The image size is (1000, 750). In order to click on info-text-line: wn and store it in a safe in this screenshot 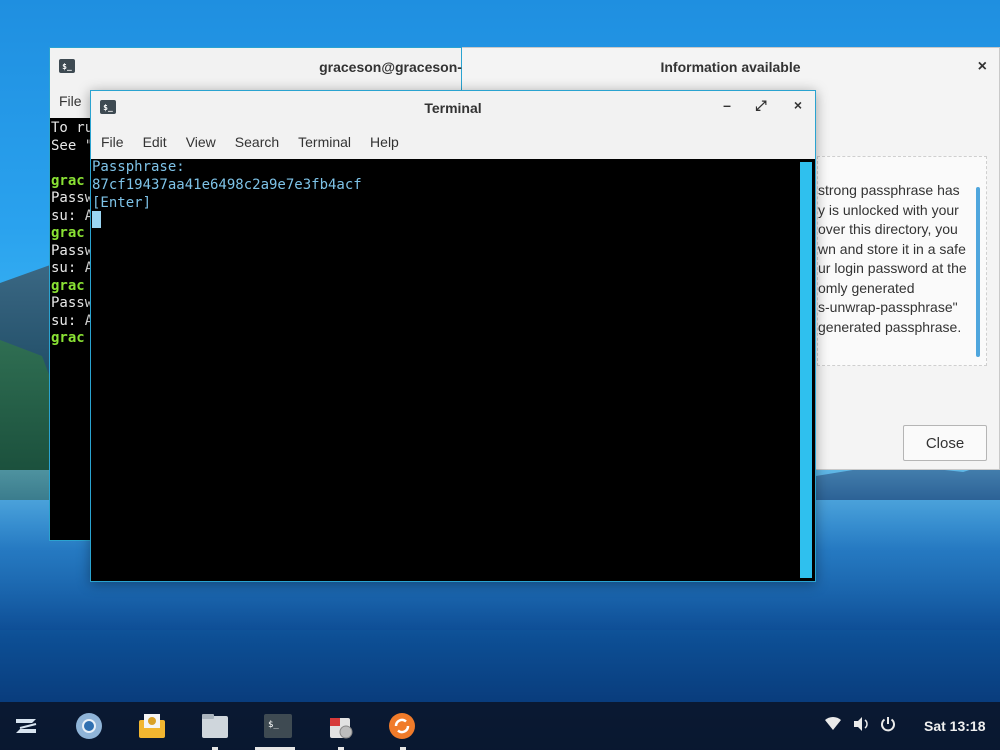, I will do `click(892, 249)`.